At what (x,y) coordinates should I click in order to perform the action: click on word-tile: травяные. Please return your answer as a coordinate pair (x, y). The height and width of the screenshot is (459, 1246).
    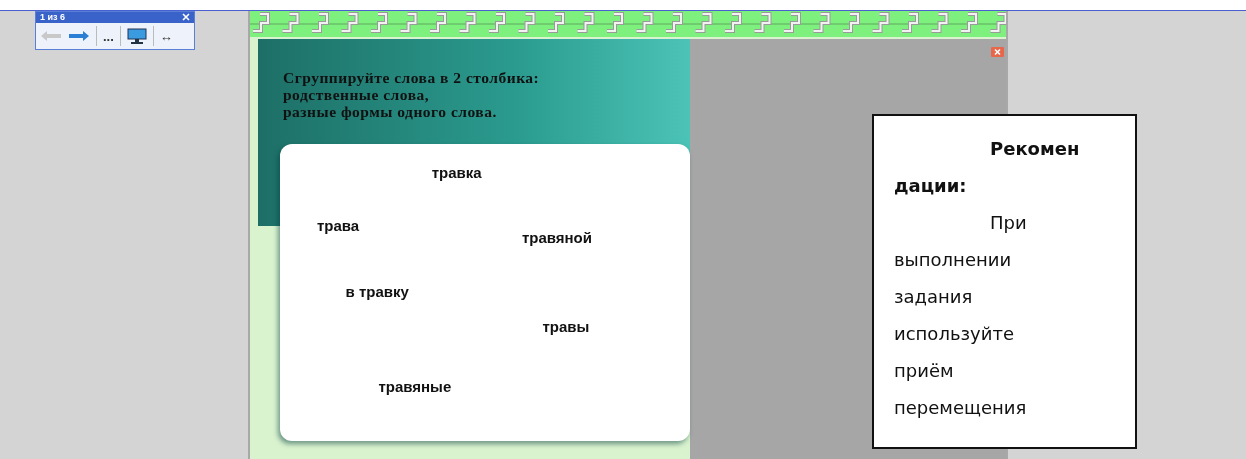
    Looking at the image, I should click on (415, 387).